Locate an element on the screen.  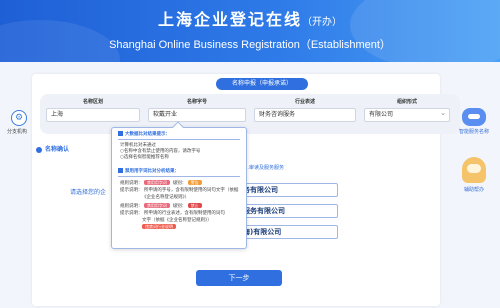
level-tag: 警告 is located at coordinates (194, 182).